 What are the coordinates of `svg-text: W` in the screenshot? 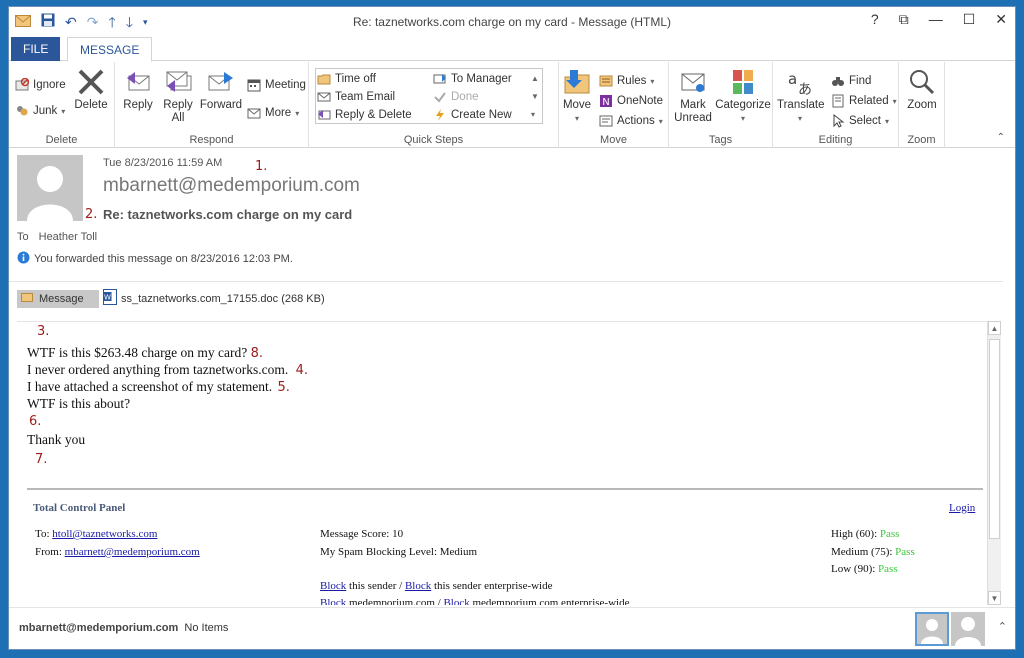 It's located at (107, 298).